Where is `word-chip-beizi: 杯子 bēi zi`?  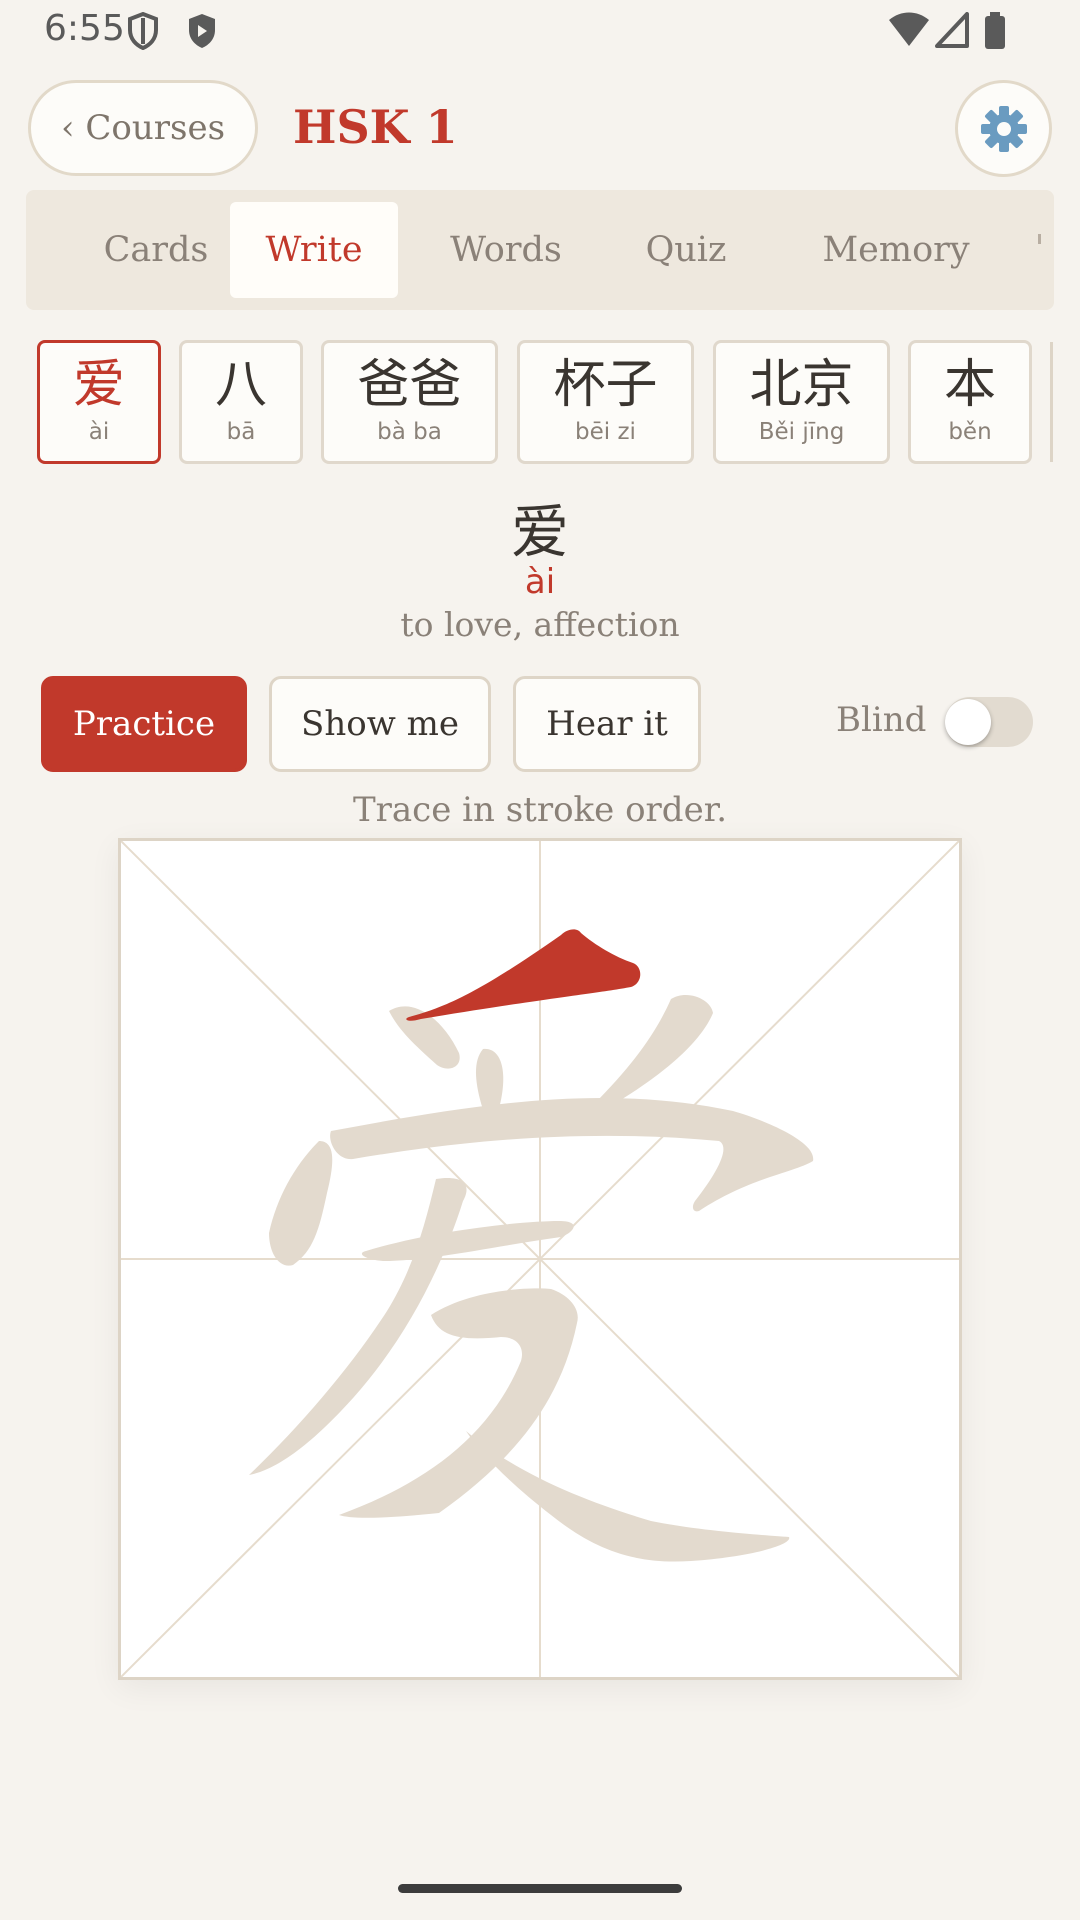 word-chip-beizi: 杯子 bēi zi is located at coordinates (605, 402).